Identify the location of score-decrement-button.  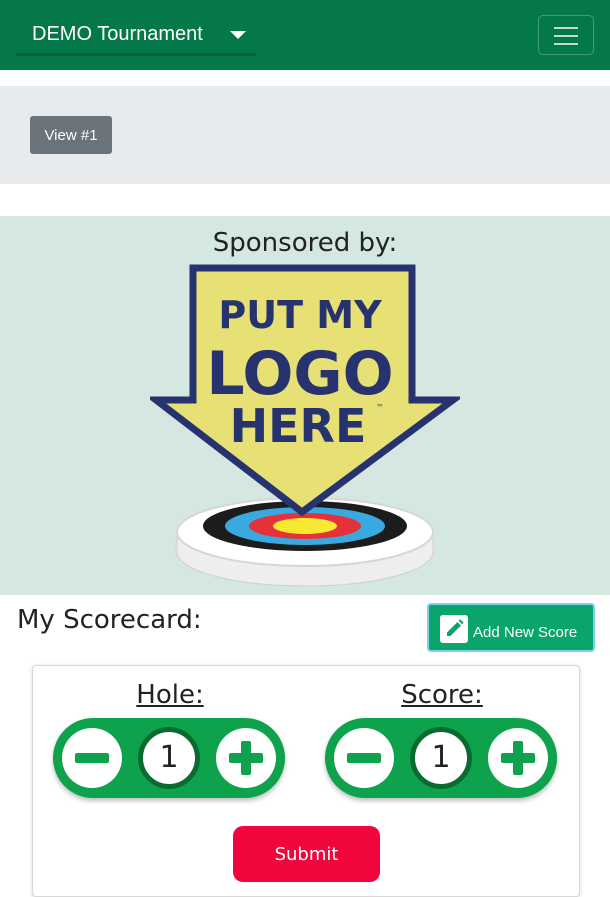
(364, 758).